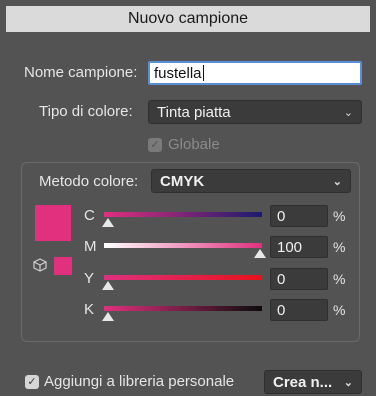 This screenshot has height=396, width=376. I want to click on channel-y-input: 0, so click(299, 279).